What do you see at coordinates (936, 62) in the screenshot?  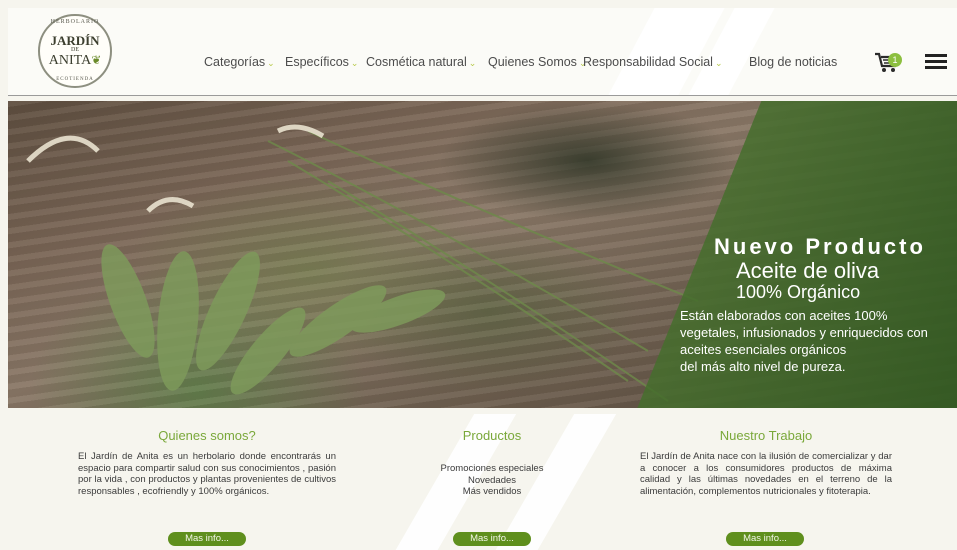 I see `hamburger-menu-icon` at bounding box center [936, 62].